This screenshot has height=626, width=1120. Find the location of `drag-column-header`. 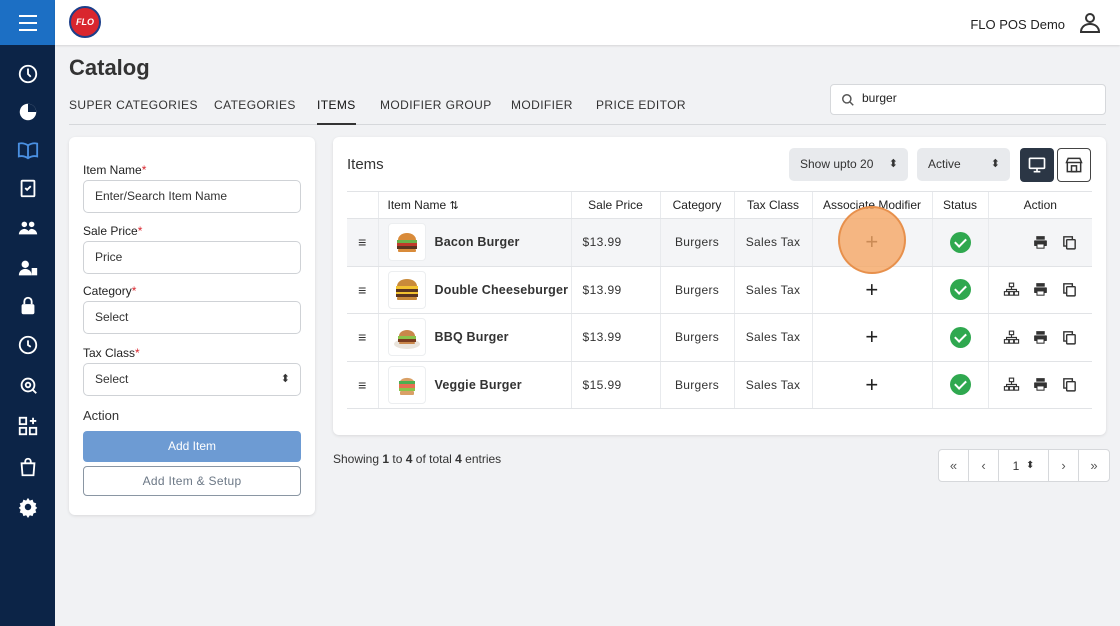

drag-column-header is located at coordinates (362, 205).